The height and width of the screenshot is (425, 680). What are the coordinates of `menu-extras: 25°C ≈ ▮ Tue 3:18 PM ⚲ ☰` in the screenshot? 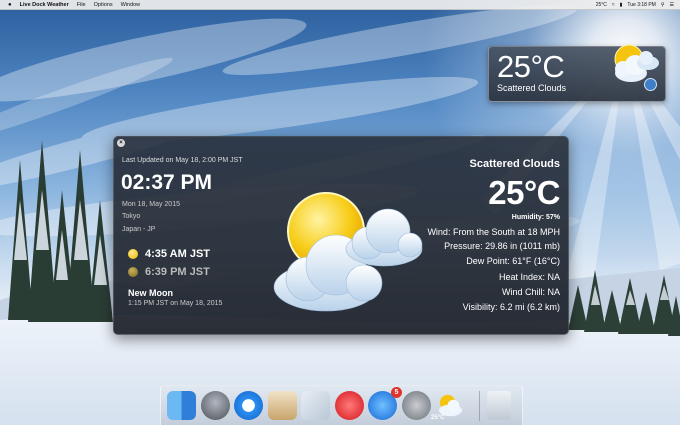 It's located at (635, 4).